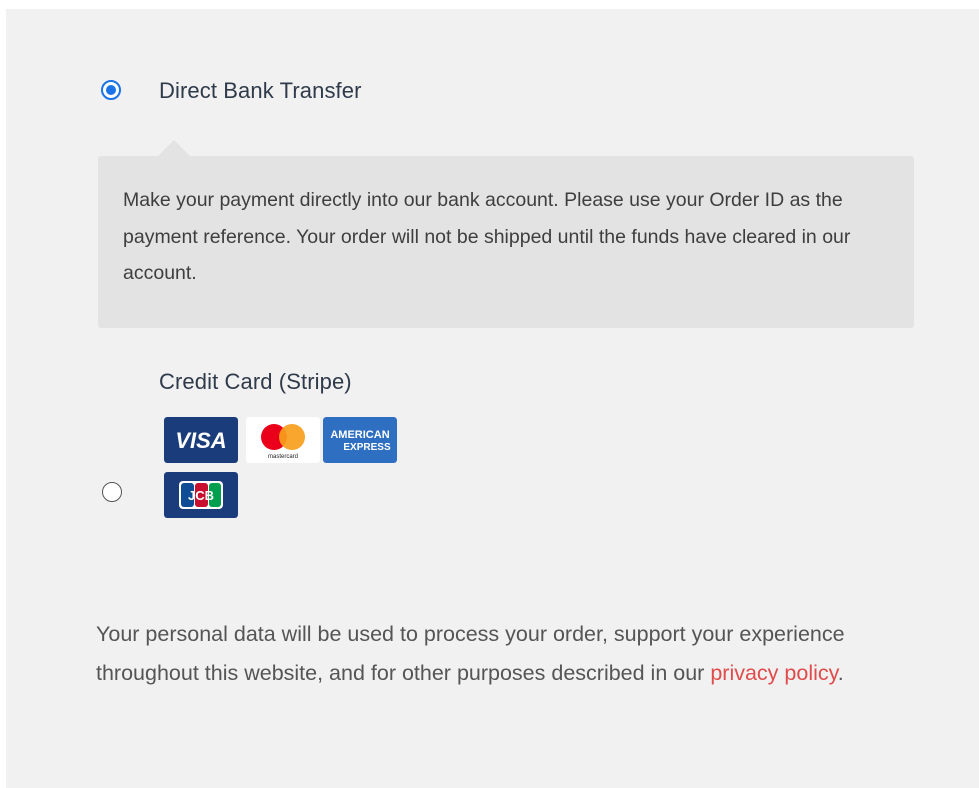 The width and height of the screenshot is (979, 788). I want to click on credit-card-radio, so click(112, 492).